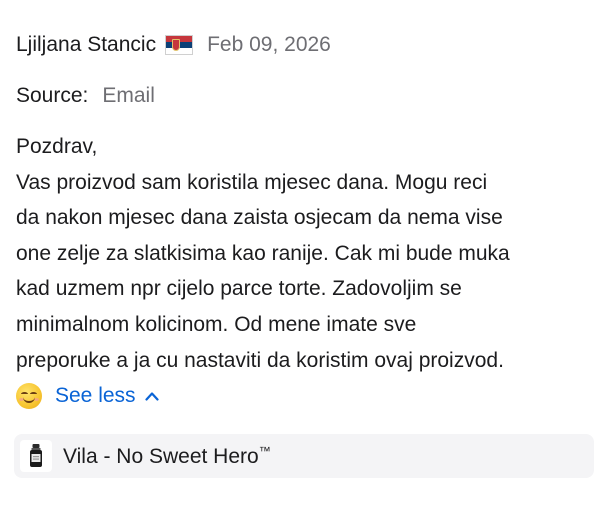 The height and width of the screenshot is (510, 600). I want to click on trademark-symbol: ™, so click(264, 450).